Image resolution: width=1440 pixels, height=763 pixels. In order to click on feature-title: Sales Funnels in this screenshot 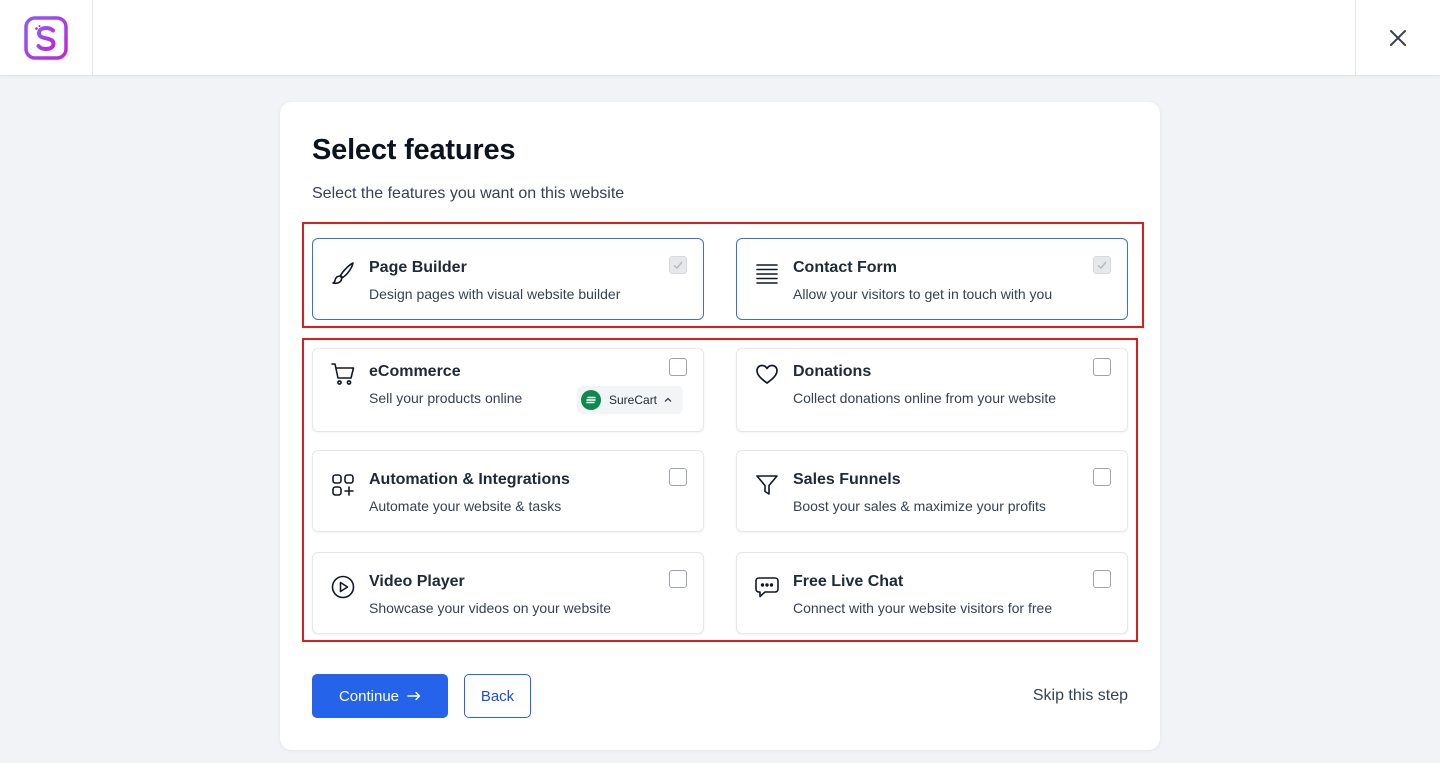, I will do `click(847, 479)`.